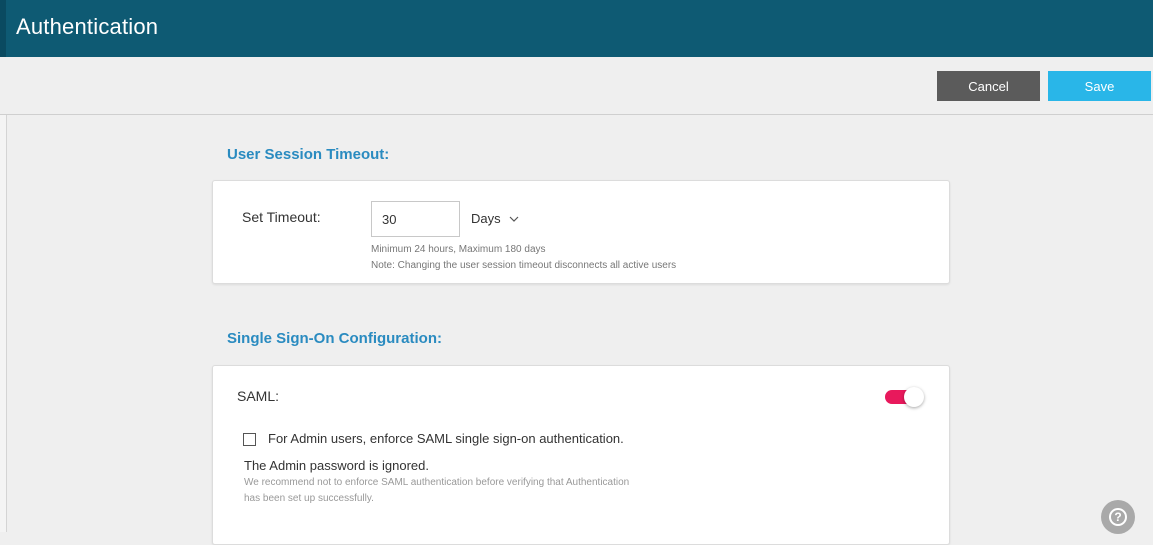 This screenshot has height=545, width=1153. What do you see at coordinates (514, 217) in the screenshot?
I see `chevron-down-icon` at bounding box center [514, 217].